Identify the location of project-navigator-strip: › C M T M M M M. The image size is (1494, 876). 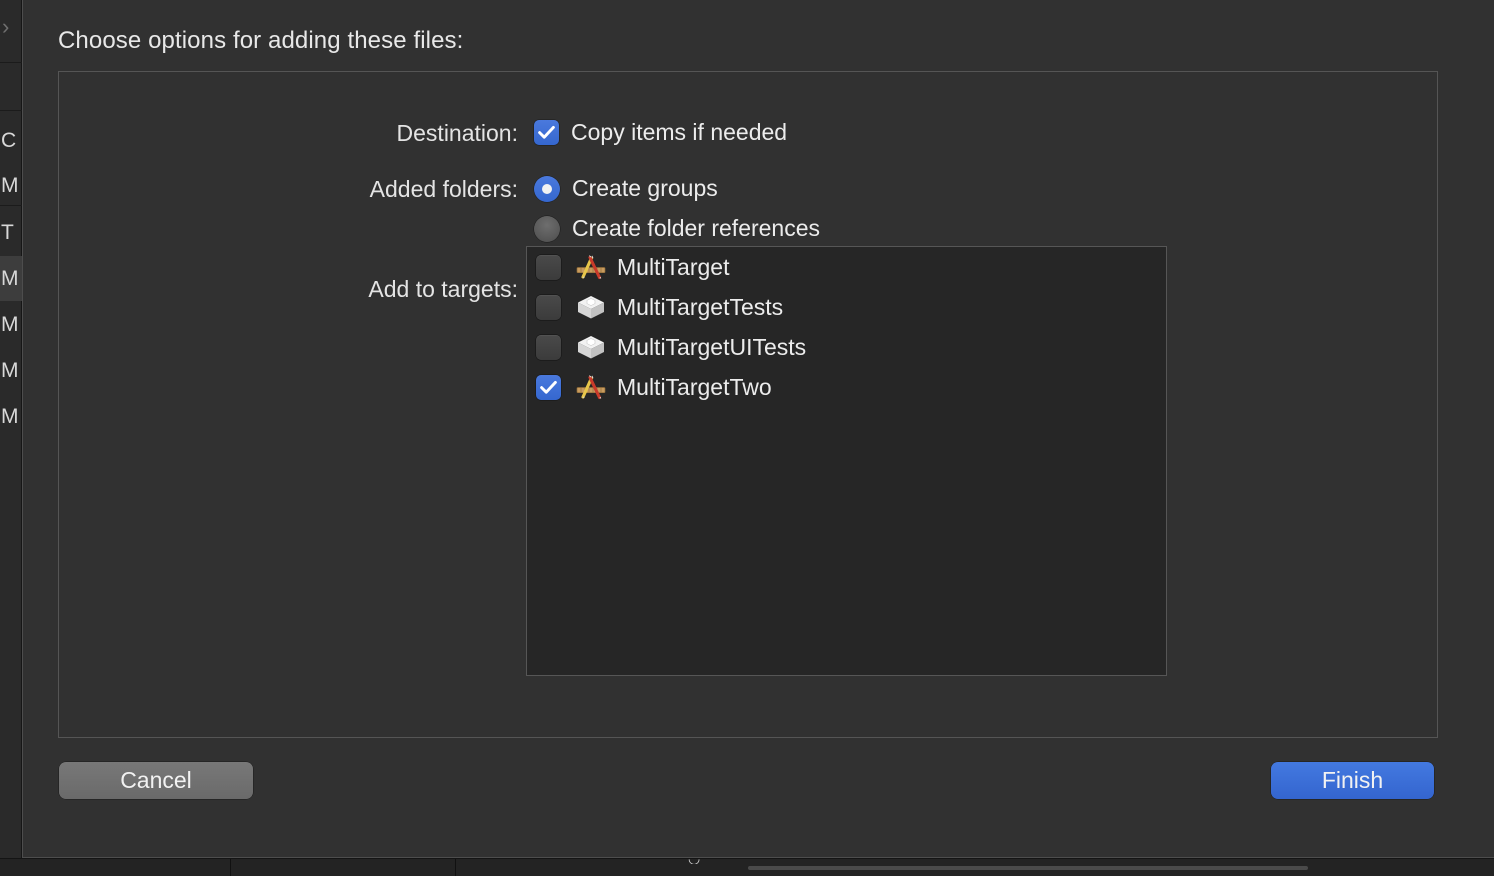
(11, 429).